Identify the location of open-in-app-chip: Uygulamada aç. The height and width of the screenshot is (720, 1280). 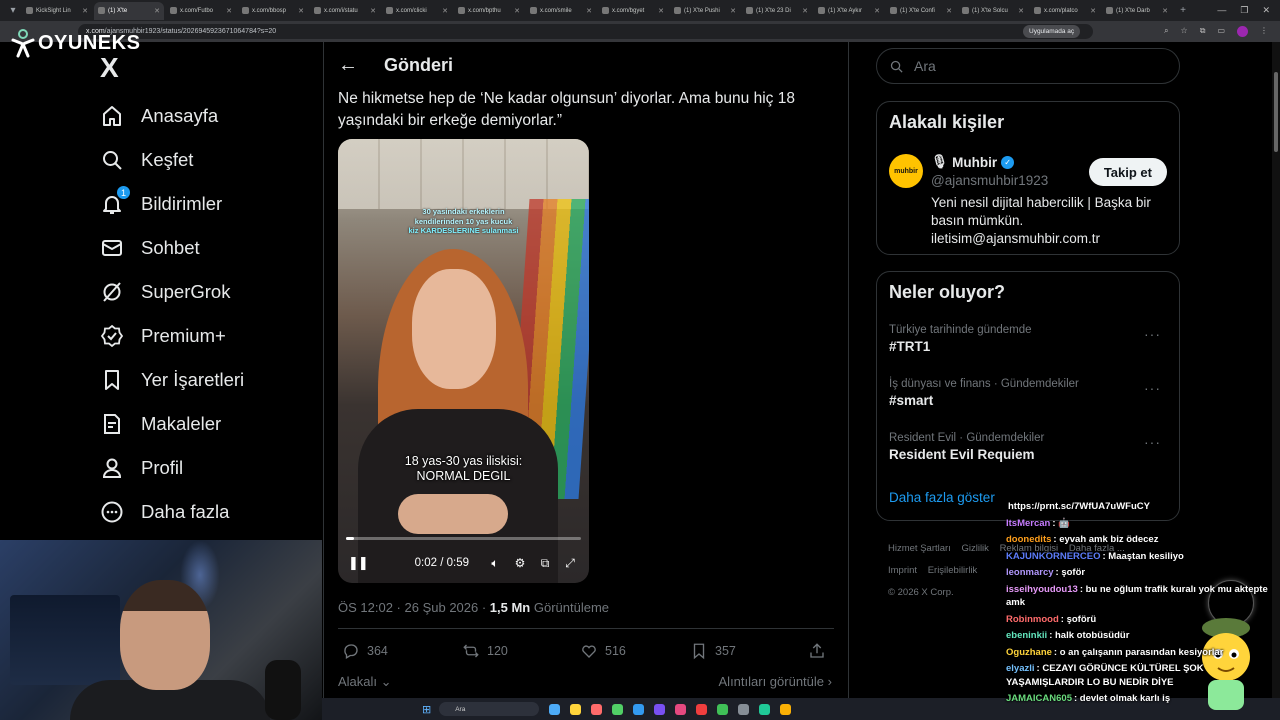
(1052, 31).